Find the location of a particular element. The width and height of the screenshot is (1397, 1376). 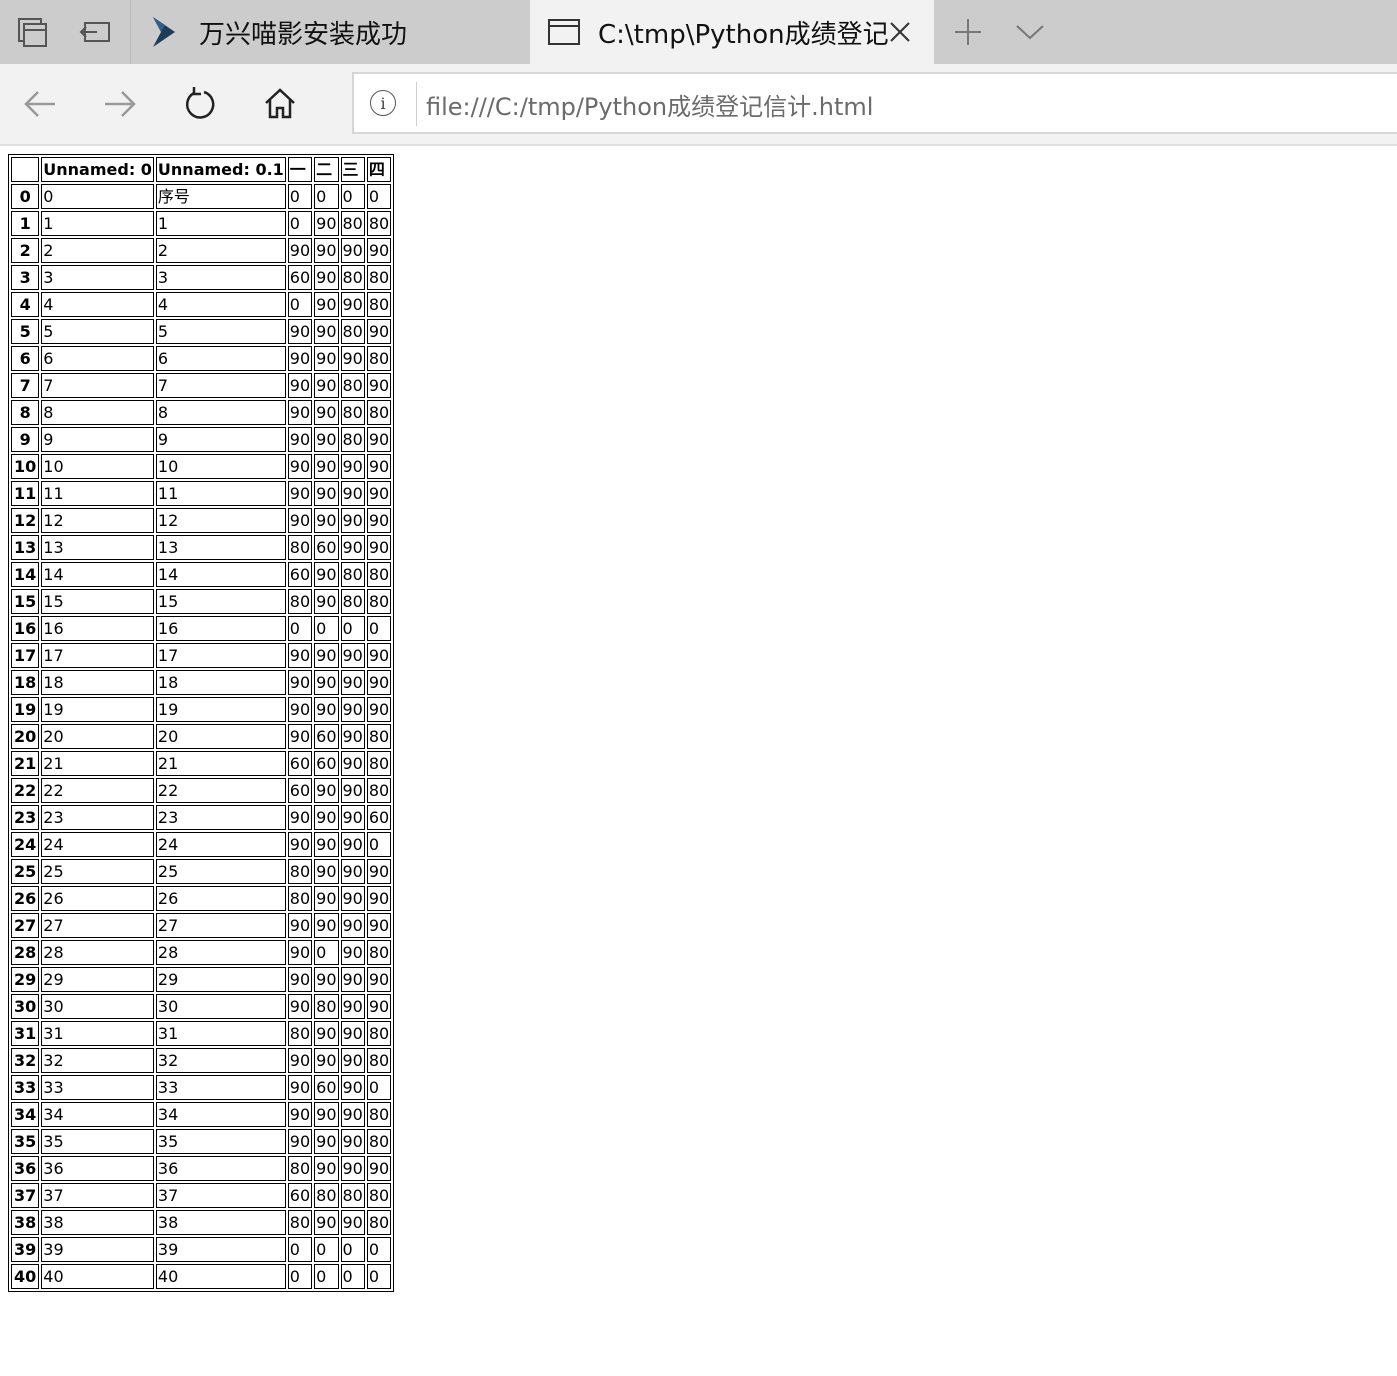

table-row: 38 38 38 80 90 90 80 is located at coordinates (201, 1222).